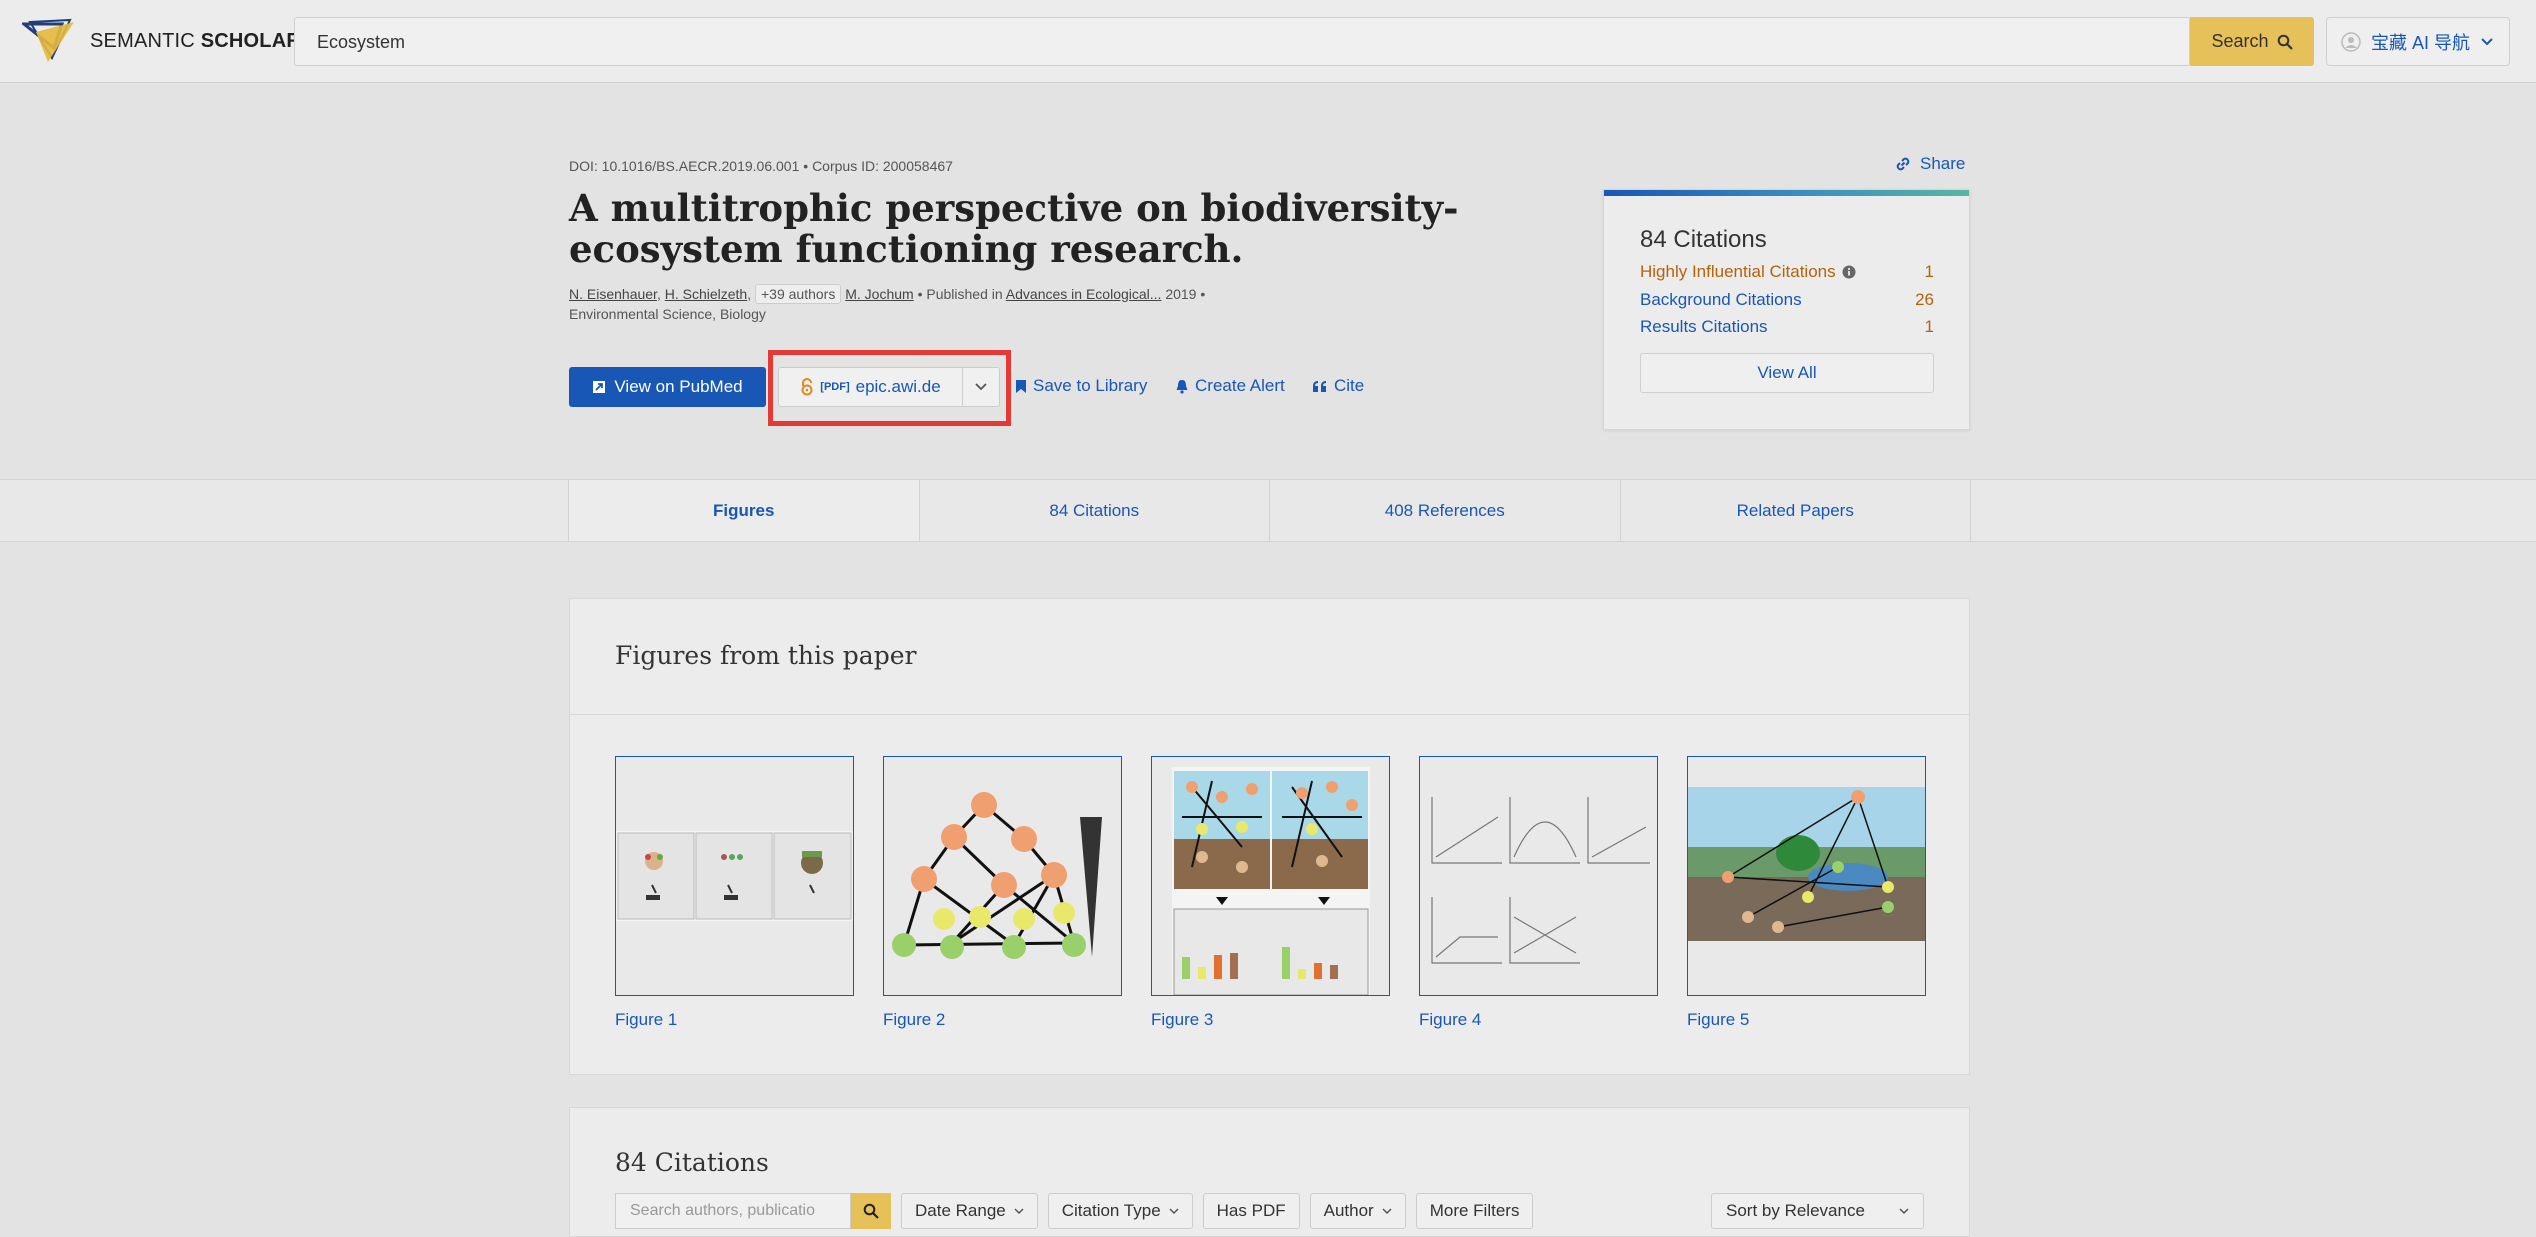 The height and width of the screenshot is (1237, 2536). What do you see at coordinates (196, 40) in the screenshot?
I see `logo-text: SEMANTIC SCHOLAR` at bounding box center [196, 40].